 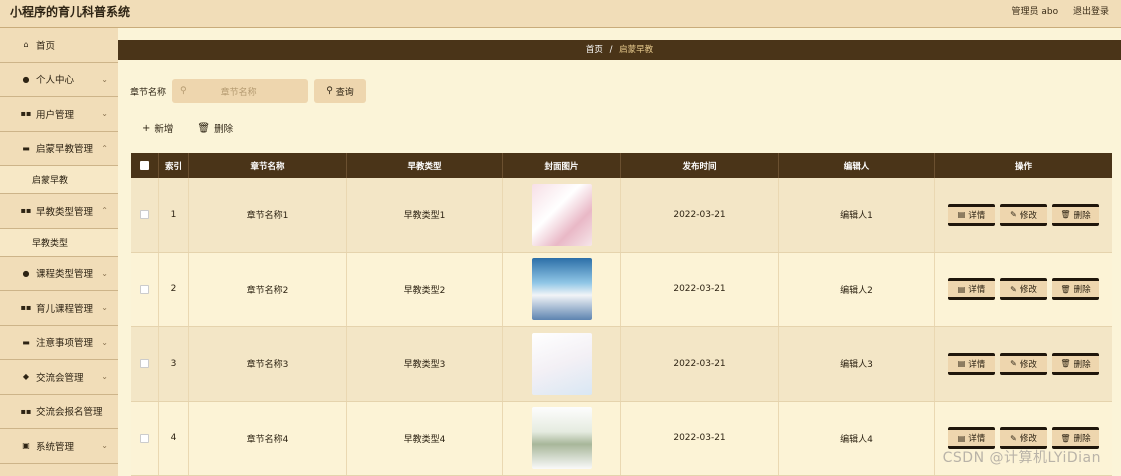 I want to click on sidebar-item-meeting-management: ◆ 交流会管理 ⌄, so click(x=59, y=377).